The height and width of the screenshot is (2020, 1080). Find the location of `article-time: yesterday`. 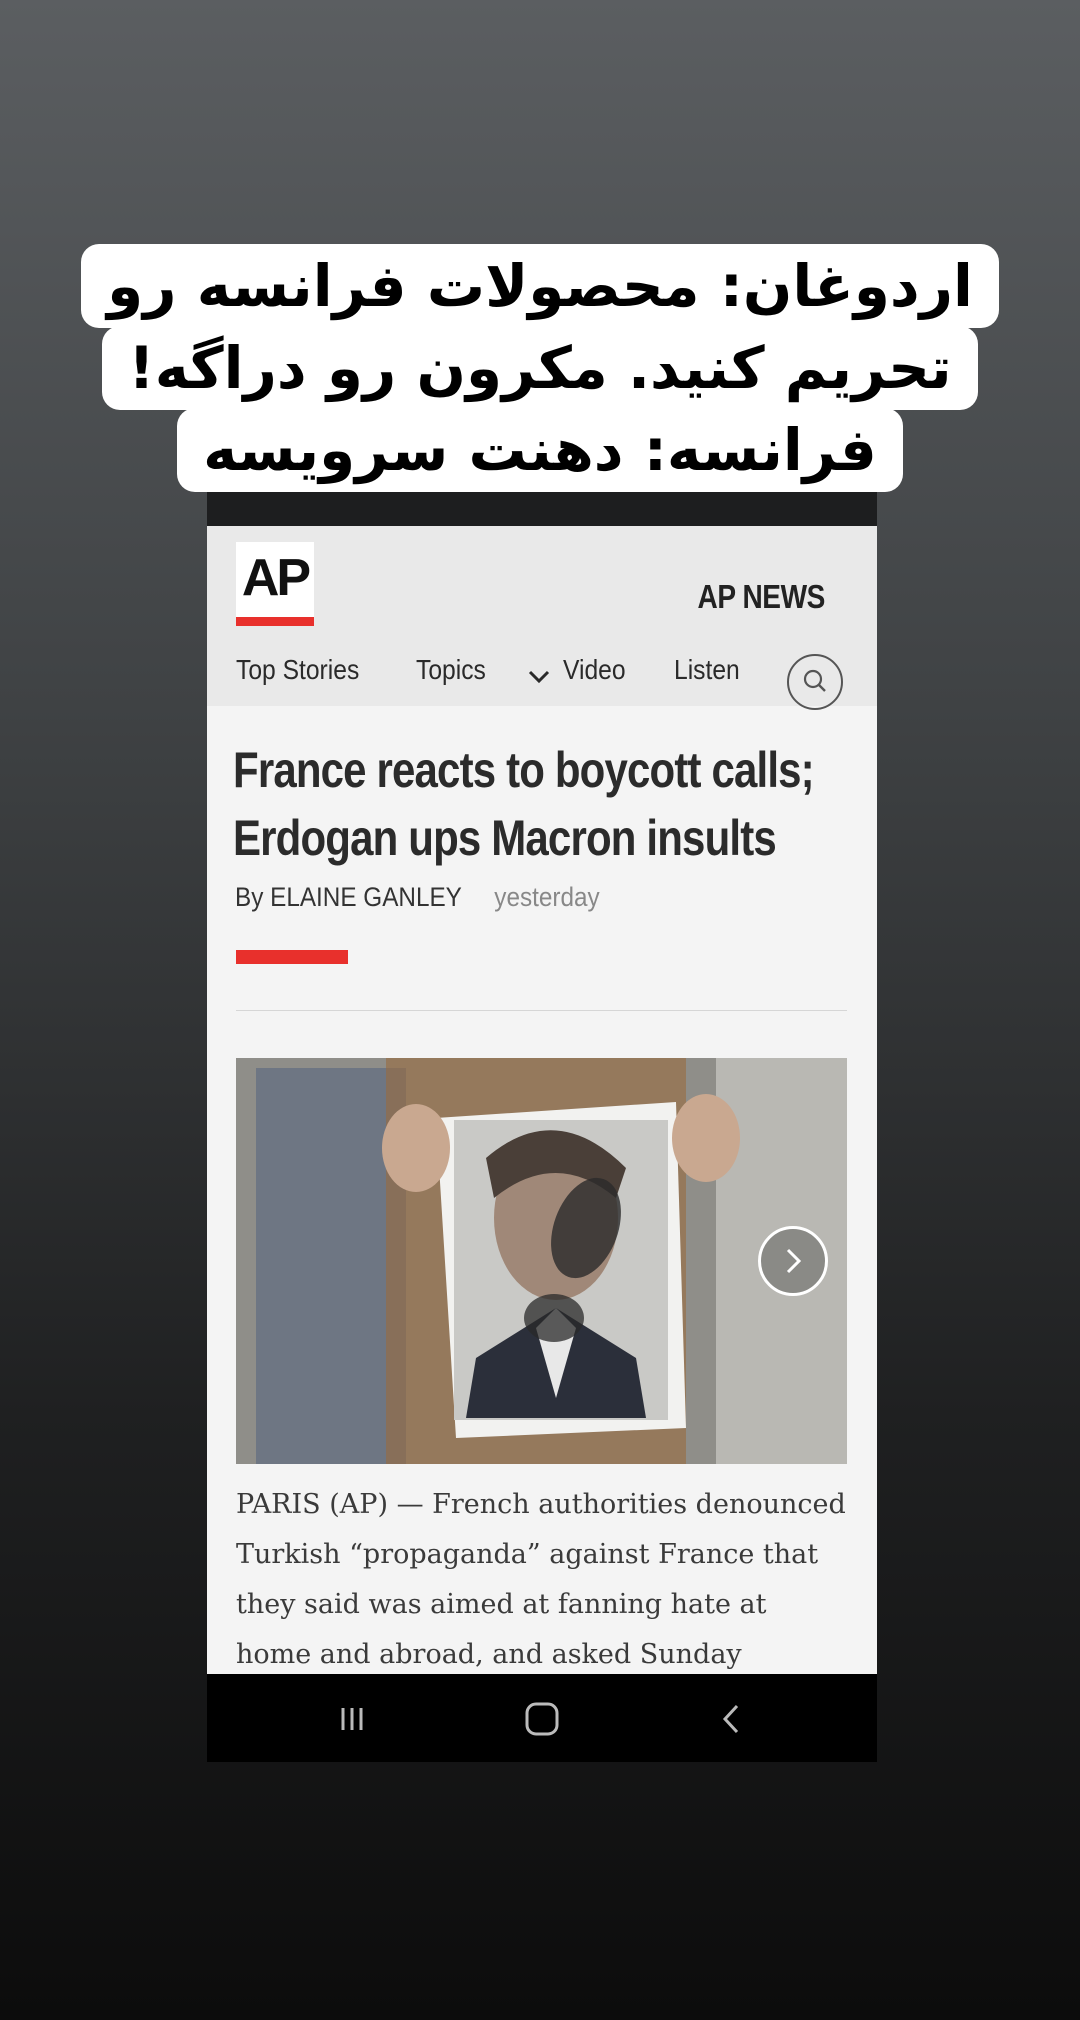

article-time: yesterday is located at coordinates (547, 897).